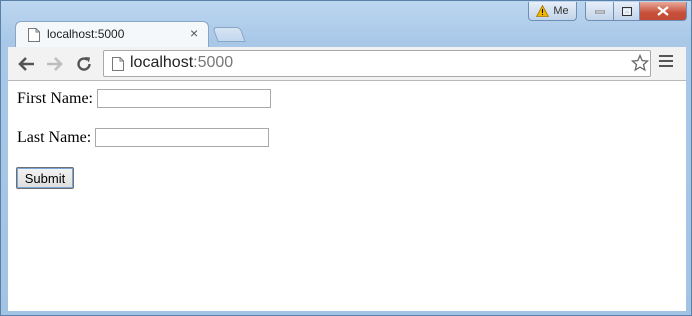 The image size is (692, 316). I want to click on last-name-row: Last Name:, so click(143, 137).